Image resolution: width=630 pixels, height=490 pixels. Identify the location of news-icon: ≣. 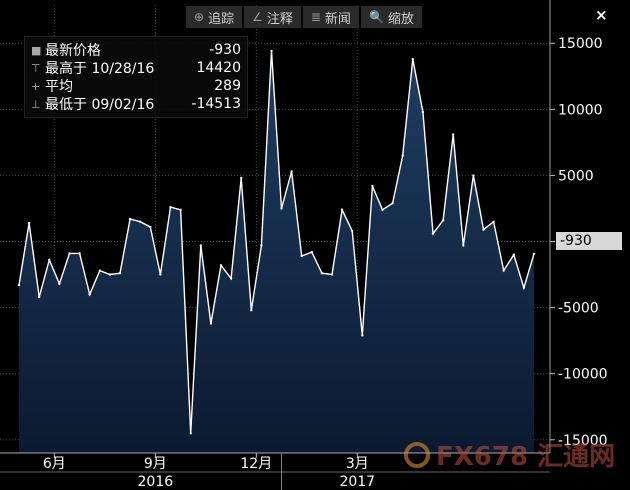
(315, 17).